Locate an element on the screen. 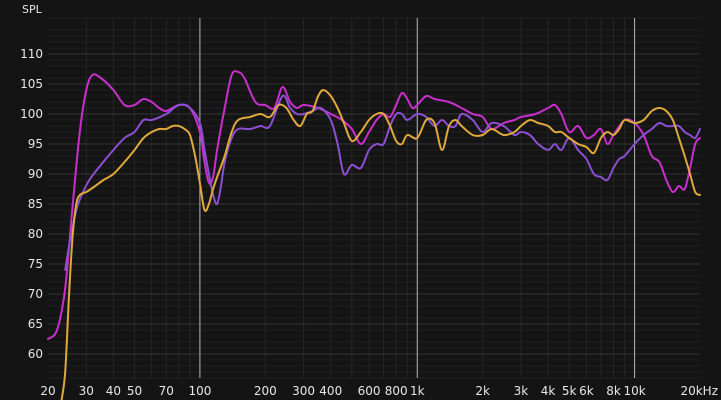  x-tick-label: 300 is located at coordinates (303, 391).